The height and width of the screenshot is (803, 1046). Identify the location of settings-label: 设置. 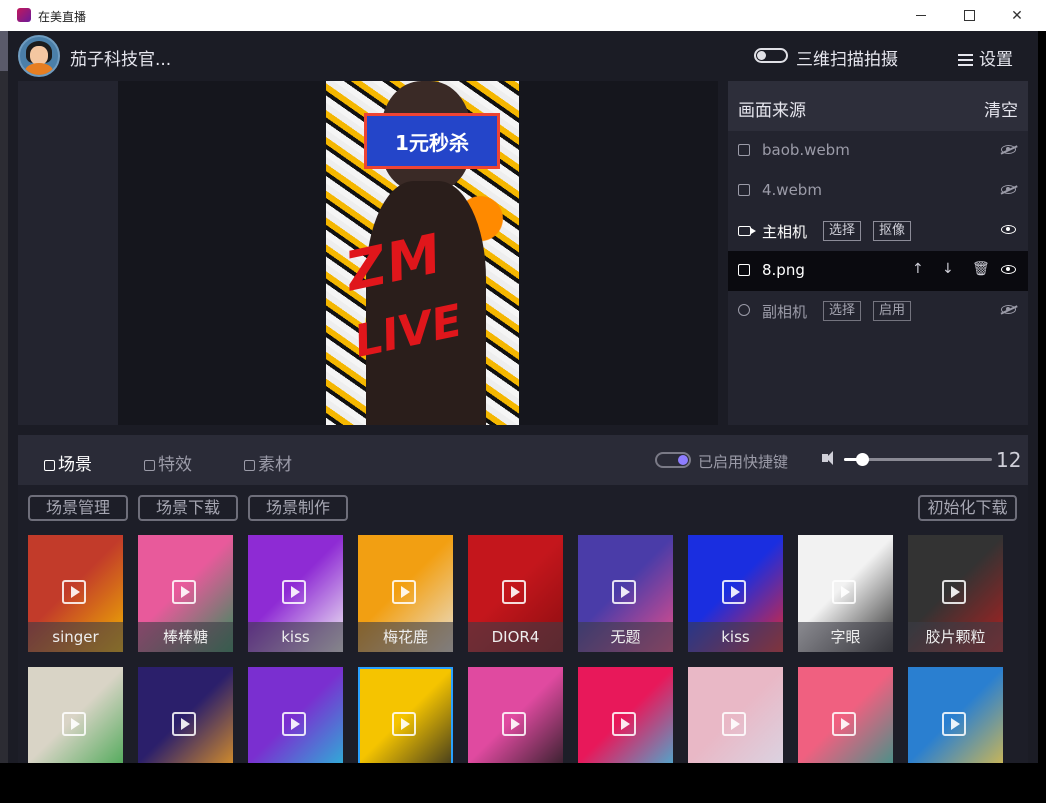
(996, 60).